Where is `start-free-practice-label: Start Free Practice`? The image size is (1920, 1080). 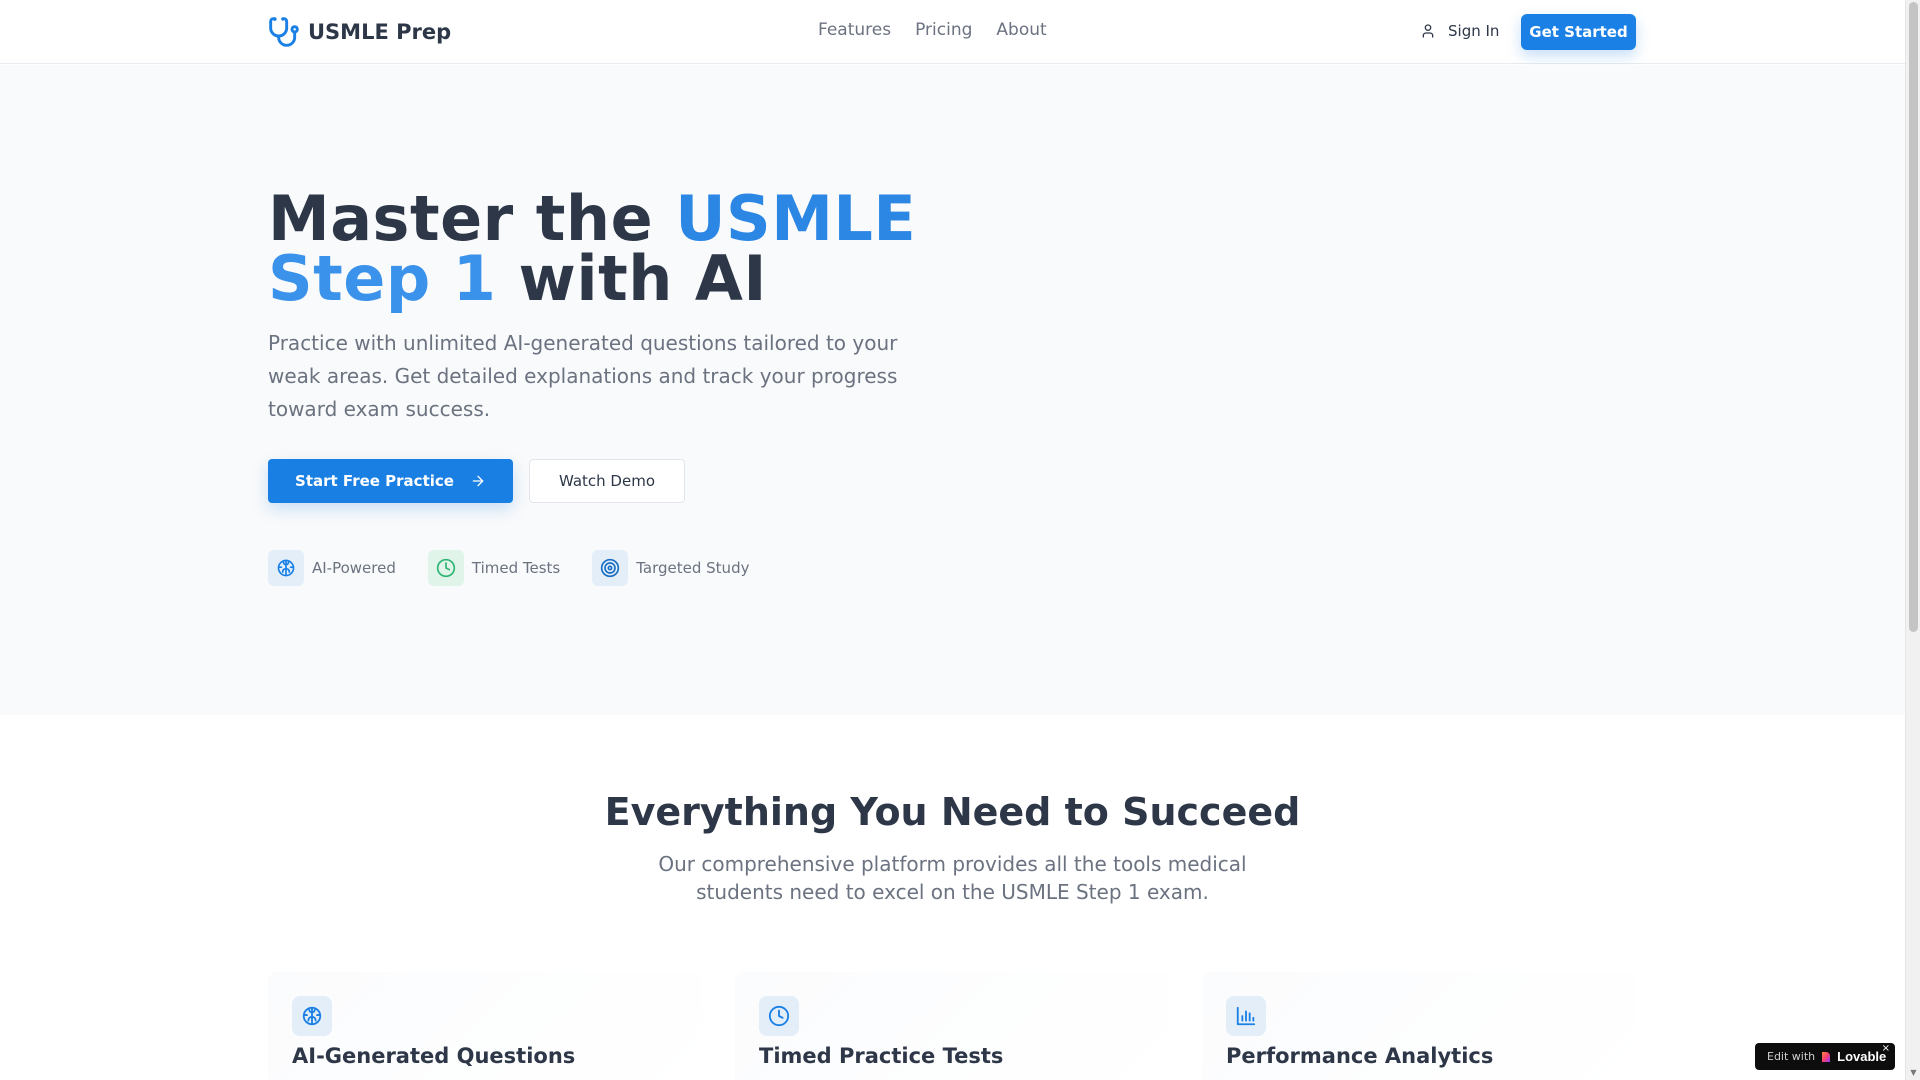
start-free-practice-label: Start Free Practice is located at coordinates (374, 481).